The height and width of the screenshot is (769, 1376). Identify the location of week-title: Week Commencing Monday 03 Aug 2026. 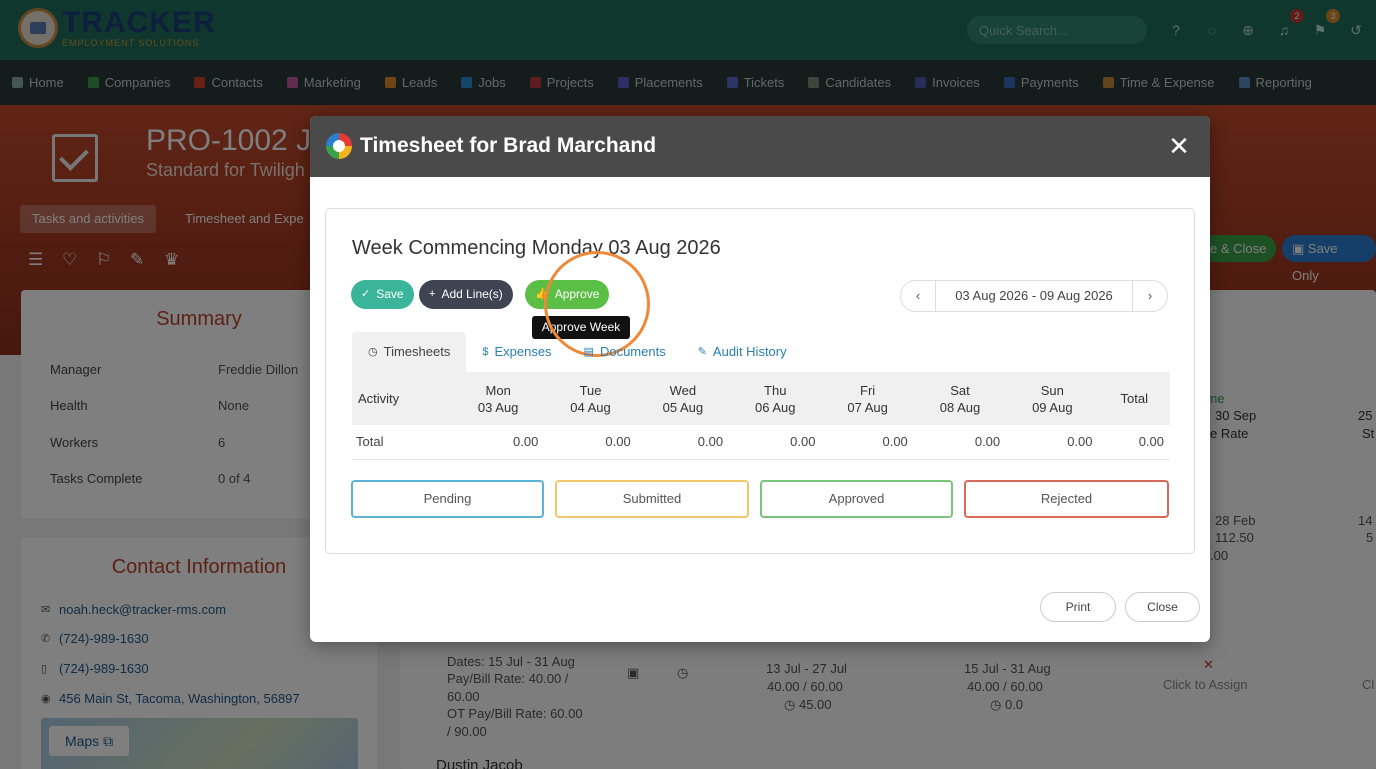
(536, 248).